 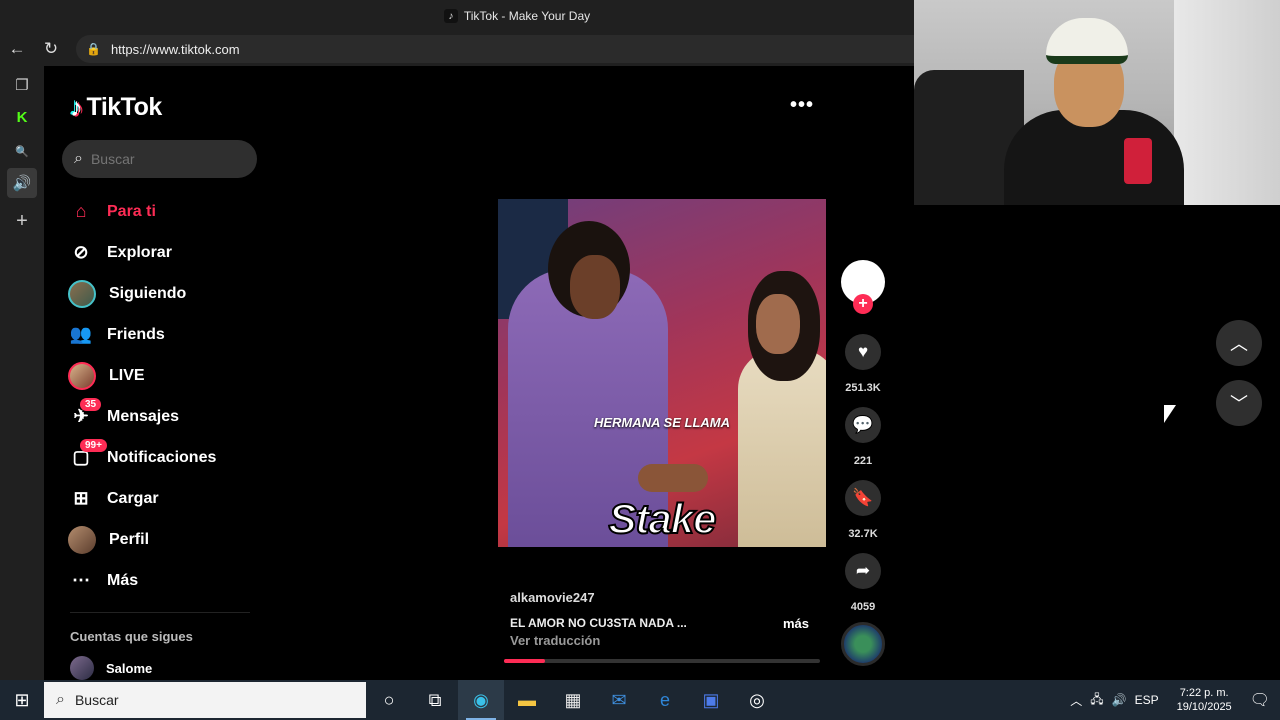 I want to click on video-person-right-face, so click(x=778, y=324).